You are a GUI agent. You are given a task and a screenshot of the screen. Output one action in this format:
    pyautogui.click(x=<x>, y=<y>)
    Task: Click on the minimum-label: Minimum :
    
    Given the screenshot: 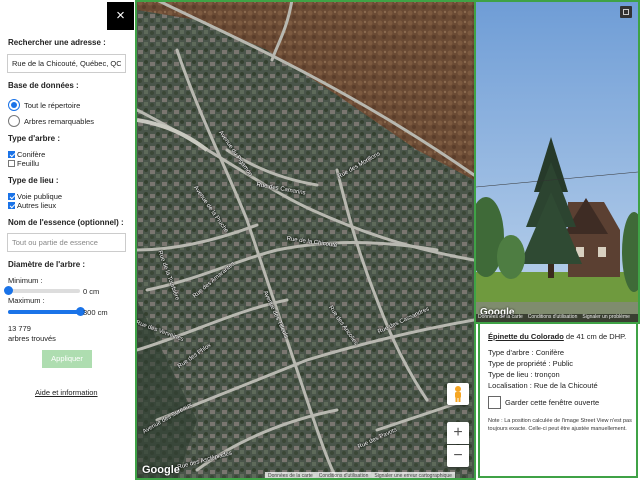 What is the action you would take?
    pyautogui.click(x=25, y=280)
    